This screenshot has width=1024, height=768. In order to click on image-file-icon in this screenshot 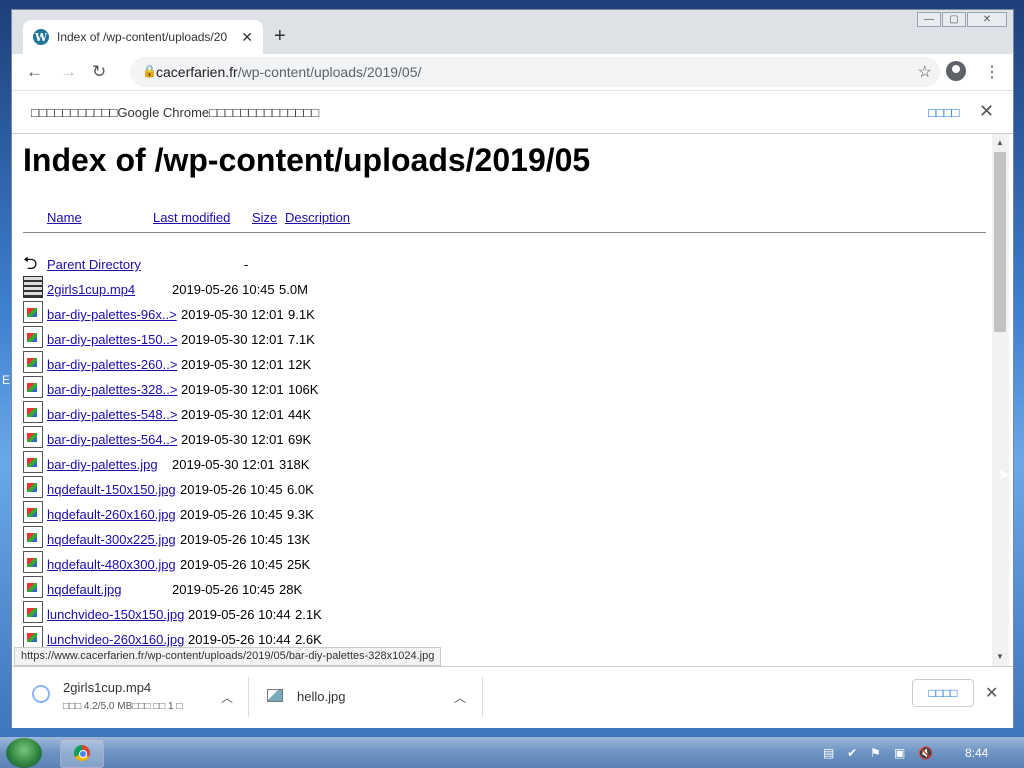, I will do `click(275, 695)`.